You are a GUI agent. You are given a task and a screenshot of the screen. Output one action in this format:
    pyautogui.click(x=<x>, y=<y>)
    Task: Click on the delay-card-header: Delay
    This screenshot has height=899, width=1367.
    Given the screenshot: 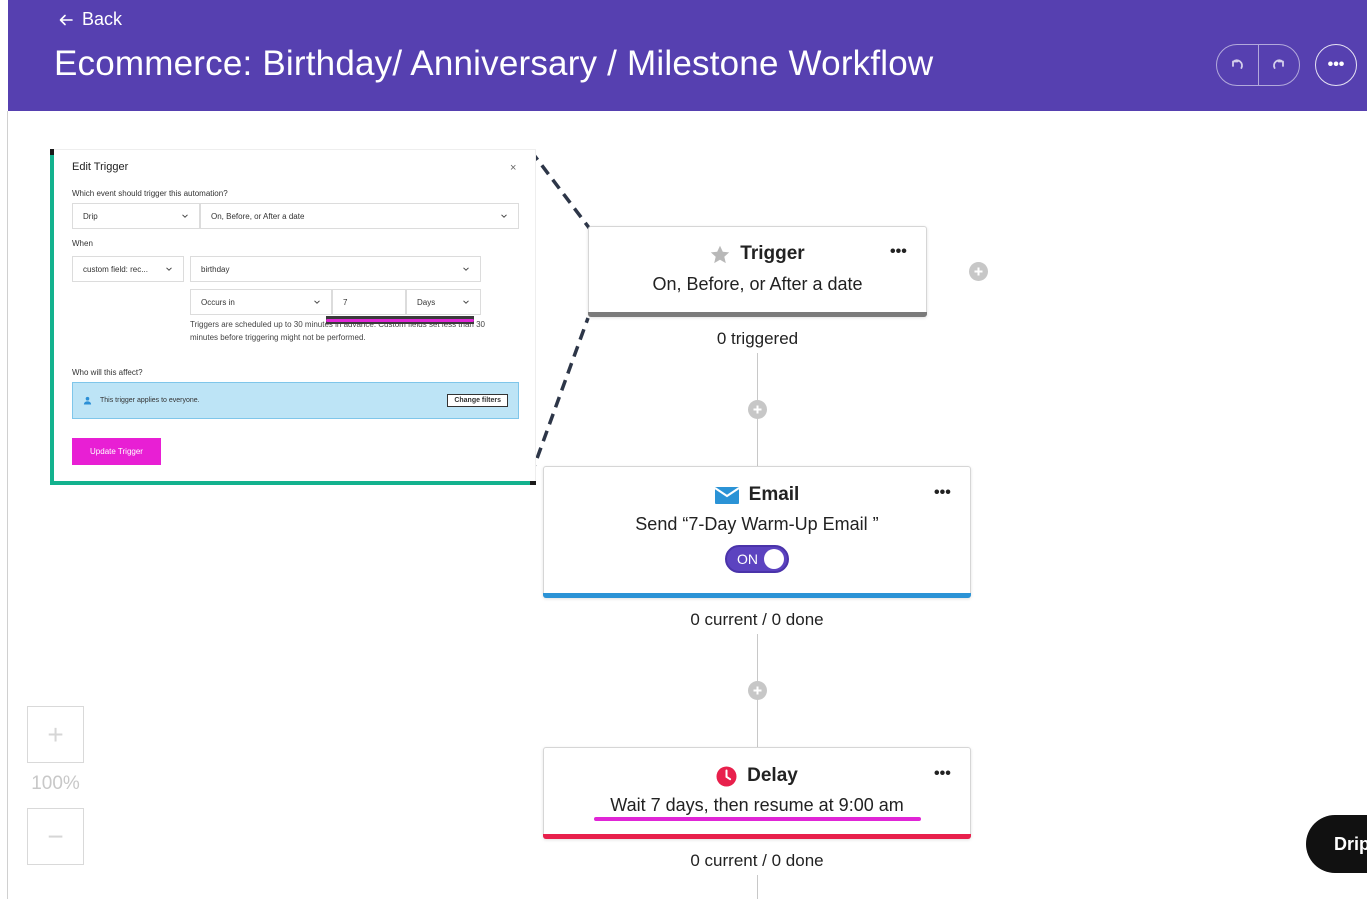 What is the action you would take?
    pyautogui.click(x=757, y=776)
    